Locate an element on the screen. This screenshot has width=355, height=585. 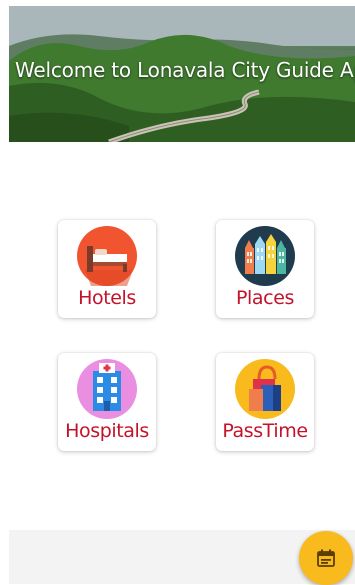
banner-title: Welcome to Lonavala City Guide App is located at coordinates (185, 70).